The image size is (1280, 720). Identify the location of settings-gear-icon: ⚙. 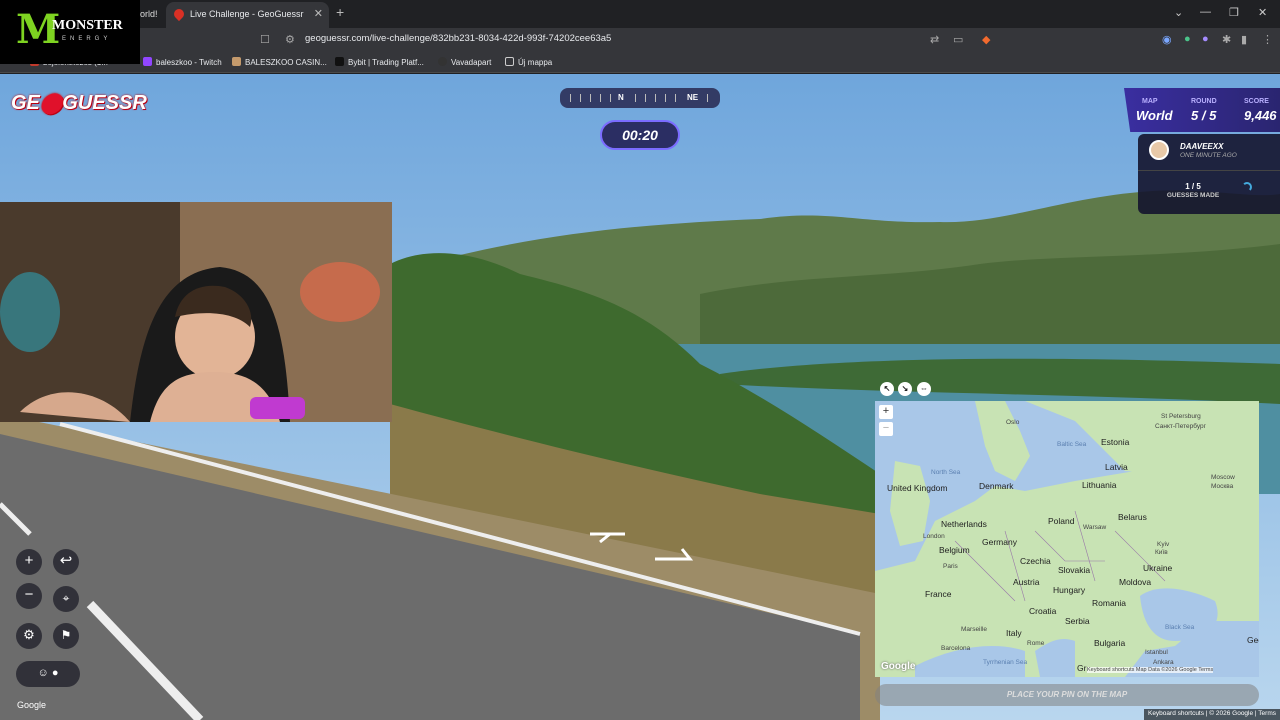
(29, 636).